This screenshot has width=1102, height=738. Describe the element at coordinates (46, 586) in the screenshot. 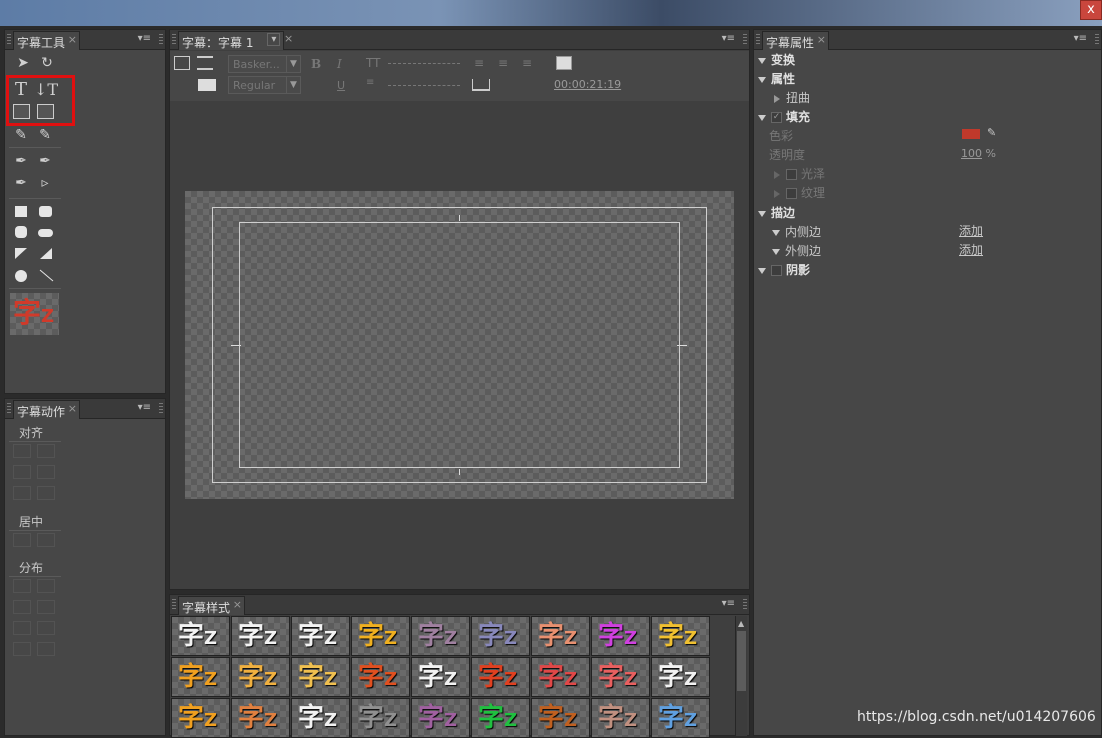

I see `distribute-top-icon` at that location.